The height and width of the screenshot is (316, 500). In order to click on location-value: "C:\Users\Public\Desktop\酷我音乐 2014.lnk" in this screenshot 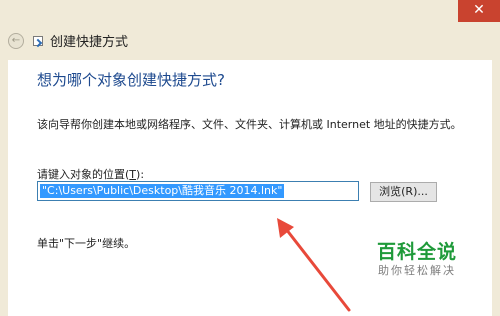, I will do `click(162, 191)`.